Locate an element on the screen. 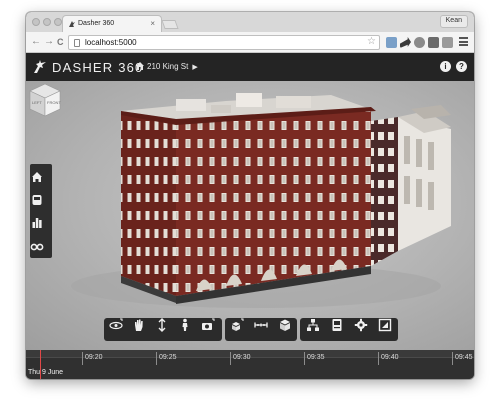 The image size is (500, 413). breadcrumb: 210 King St ▶ is located at coordinates (167, 66).